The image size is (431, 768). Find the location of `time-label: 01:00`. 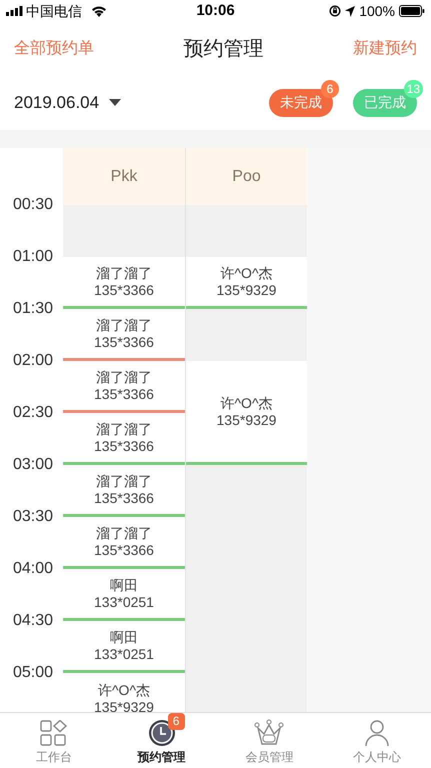

time-label: 01:00 is located at coordinates (33, 257).